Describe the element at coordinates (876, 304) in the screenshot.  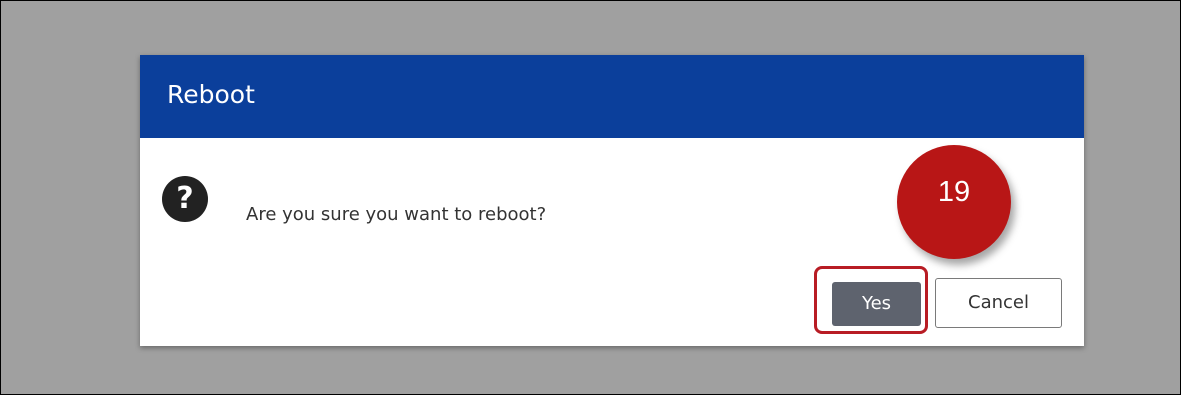
I see `yes-button: Yes` at that location.